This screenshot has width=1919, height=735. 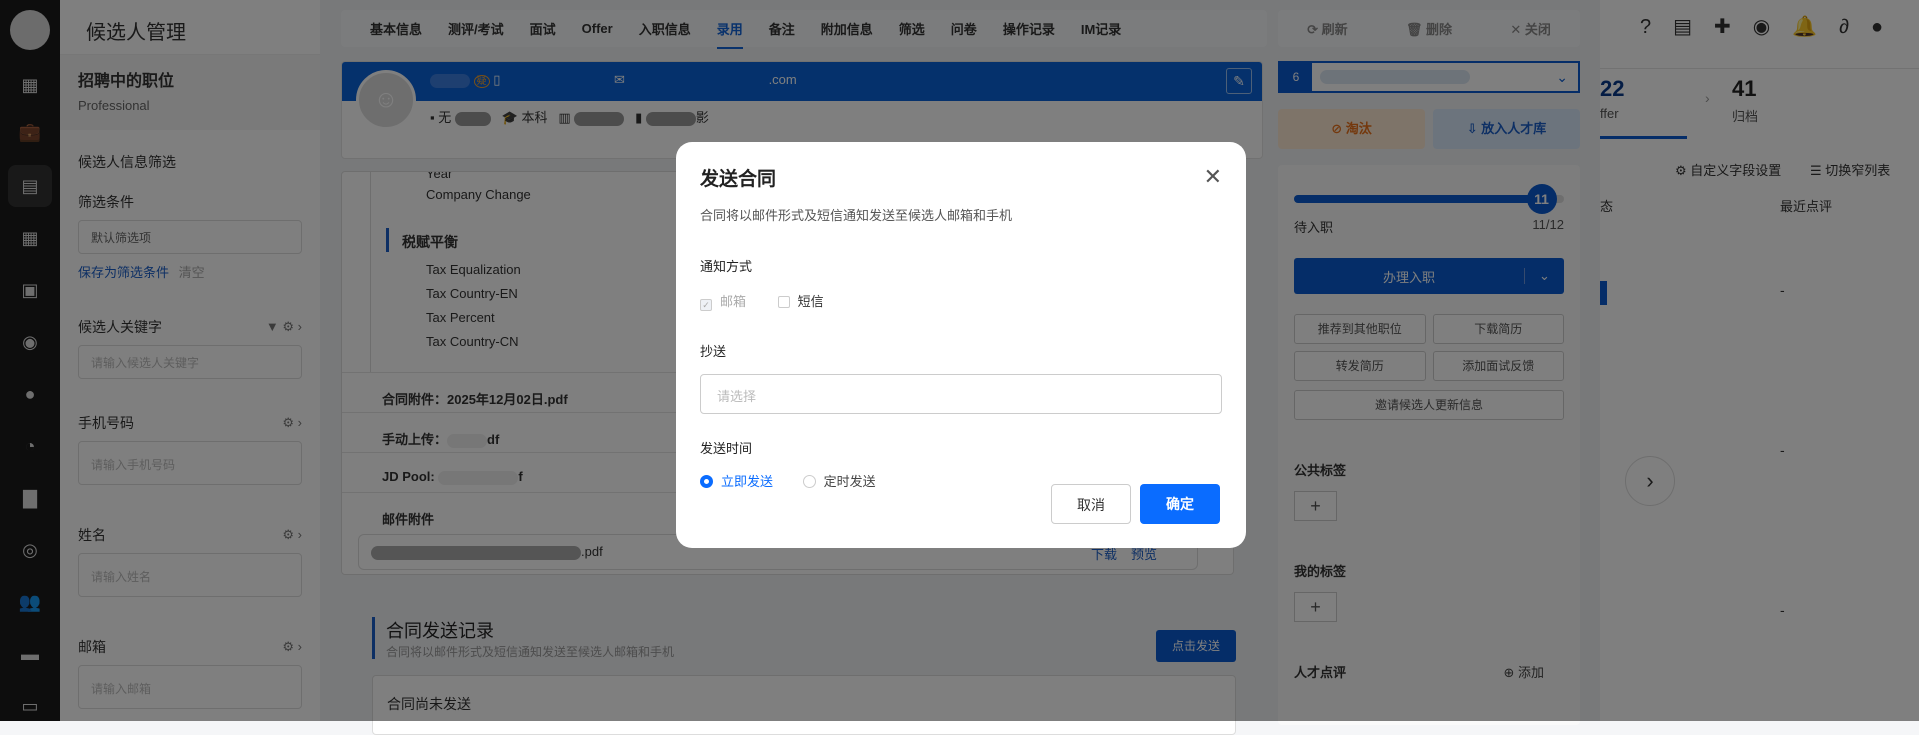 I want to click on email-checkbox: ✓ 邮箱, so click(x=723, y=302).